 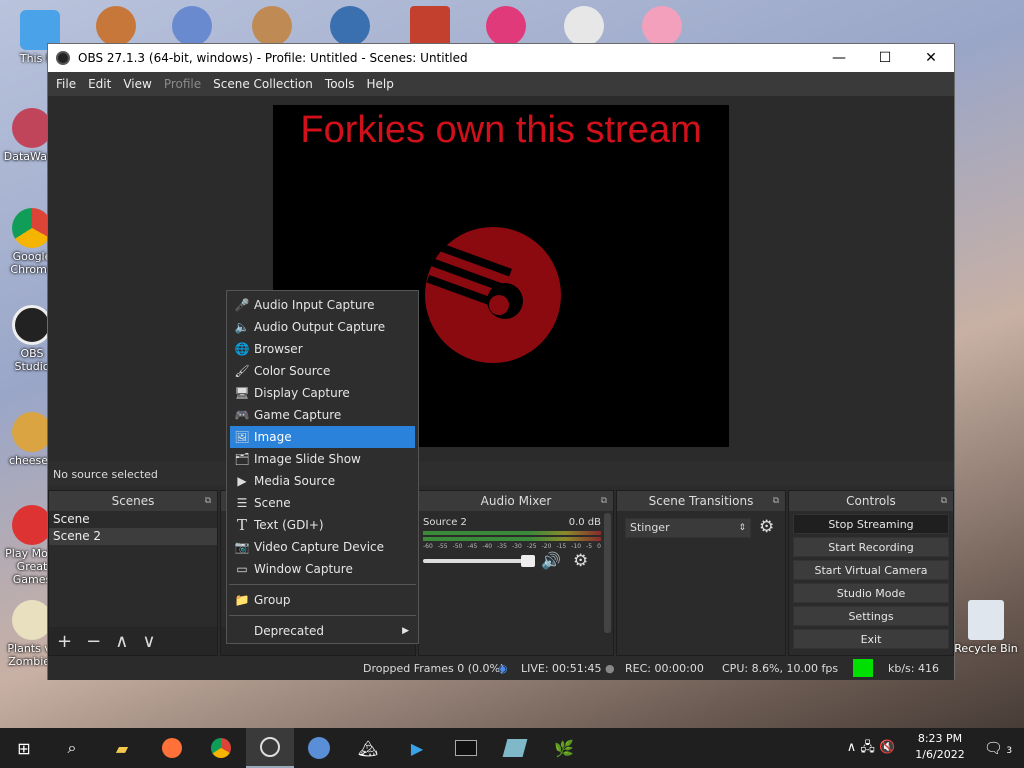 What do you see at coordinates (871, 616) in the screenshot?
I see `settings-button: Settings` at bounding box center [871, 616].